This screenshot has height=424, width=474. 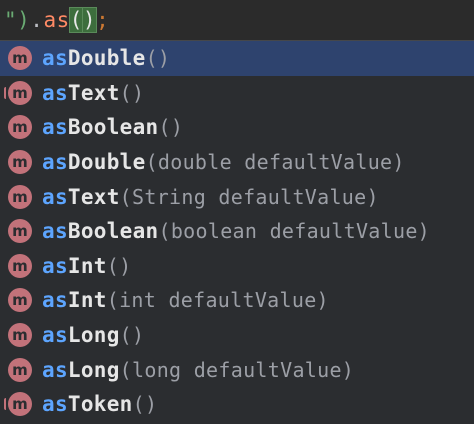 What do you see at coordinates (17, 20) in the screenshot?
I see `code-string-end: ")` at bounding box center [17, 20].